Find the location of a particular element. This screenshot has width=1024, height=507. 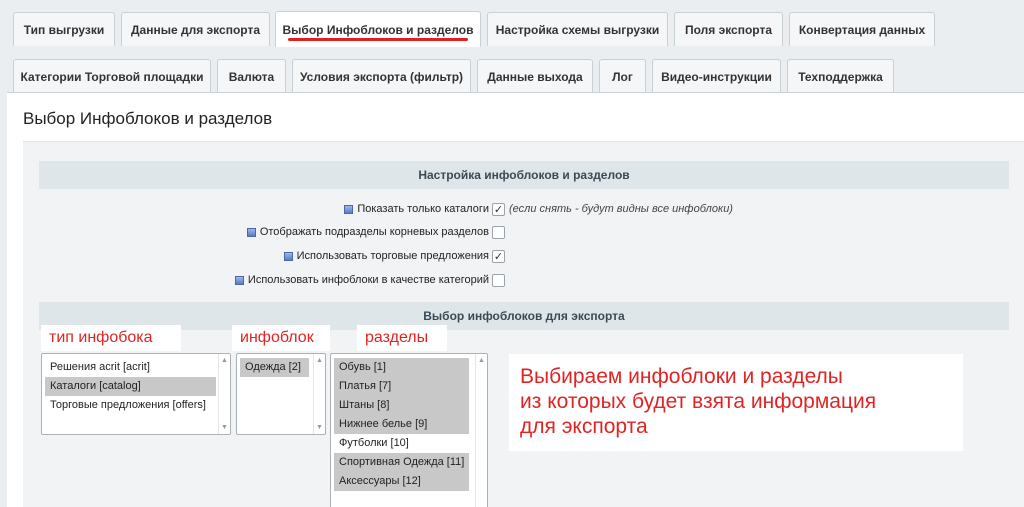

option-show-subsections: Отображать подразделы корневых разделов is located at coordinates (367, 232).